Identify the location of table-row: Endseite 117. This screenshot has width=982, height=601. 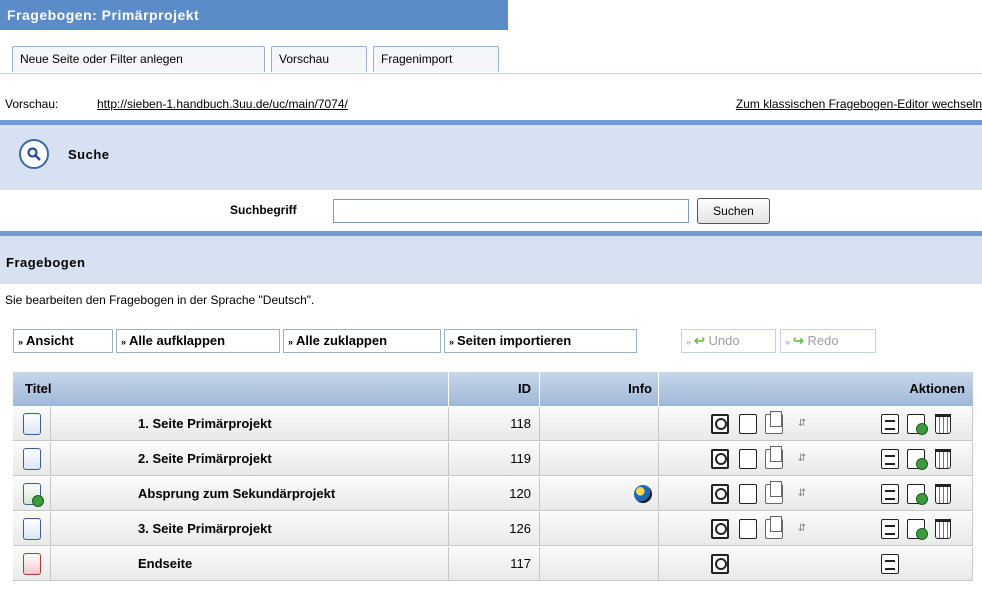
(493, 564).